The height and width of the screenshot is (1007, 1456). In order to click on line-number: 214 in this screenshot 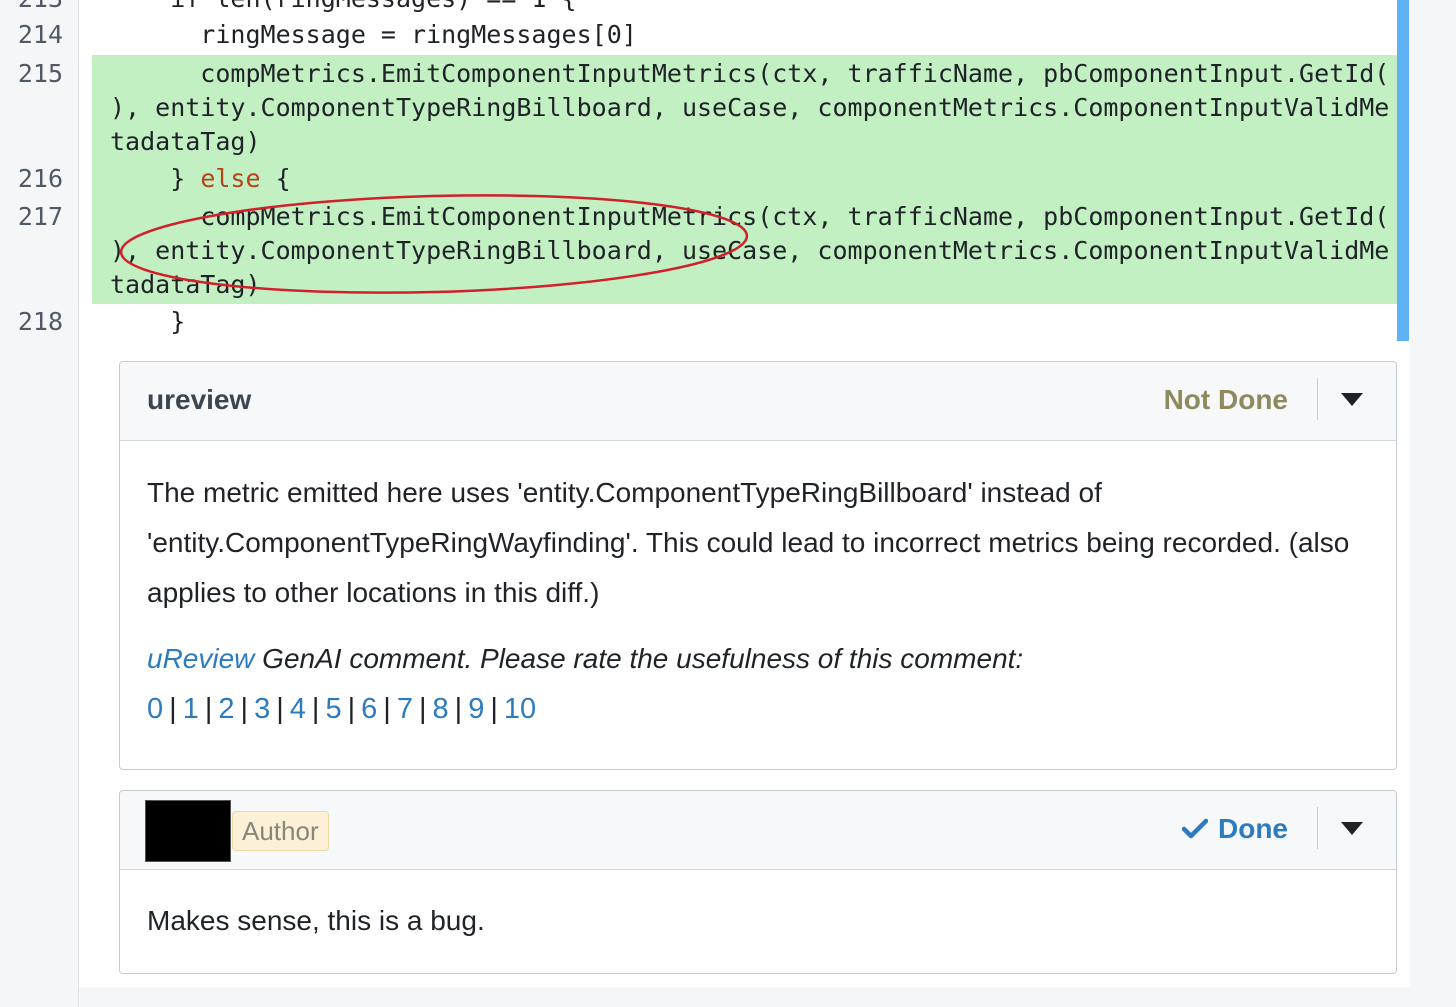, I will do `click(40, 34)`.